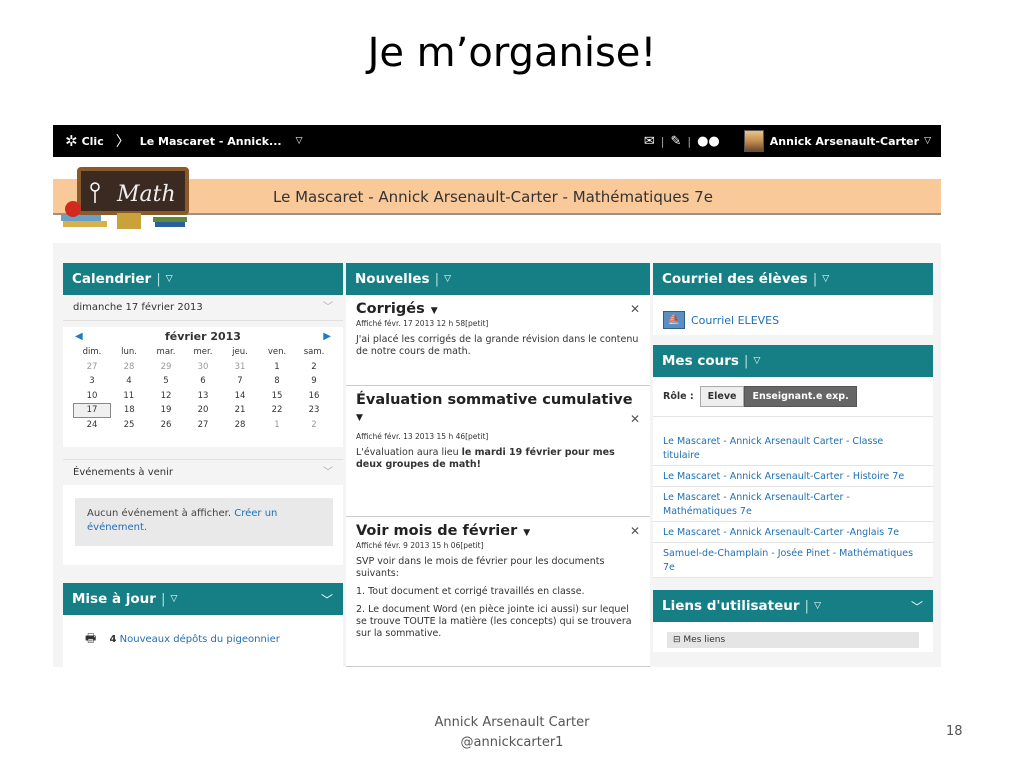  I want to click on my-links-item: ⊟ Mes liens, so click(793, 640).